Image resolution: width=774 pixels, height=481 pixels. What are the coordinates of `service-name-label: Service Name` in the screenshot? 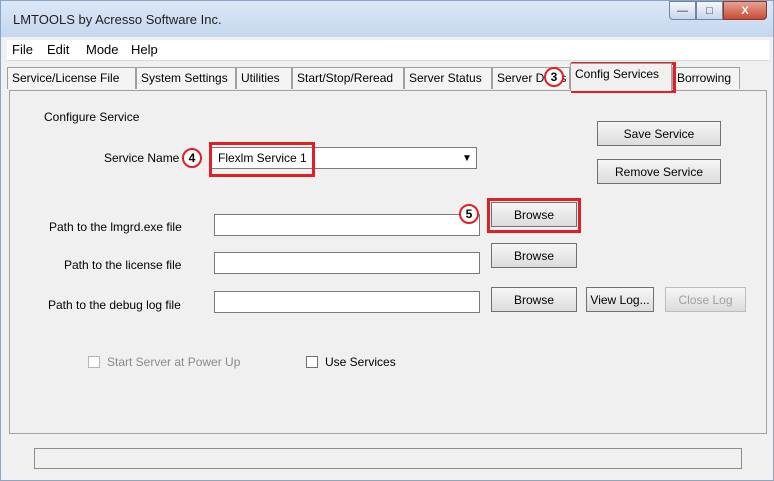 It's located at (142, 158).